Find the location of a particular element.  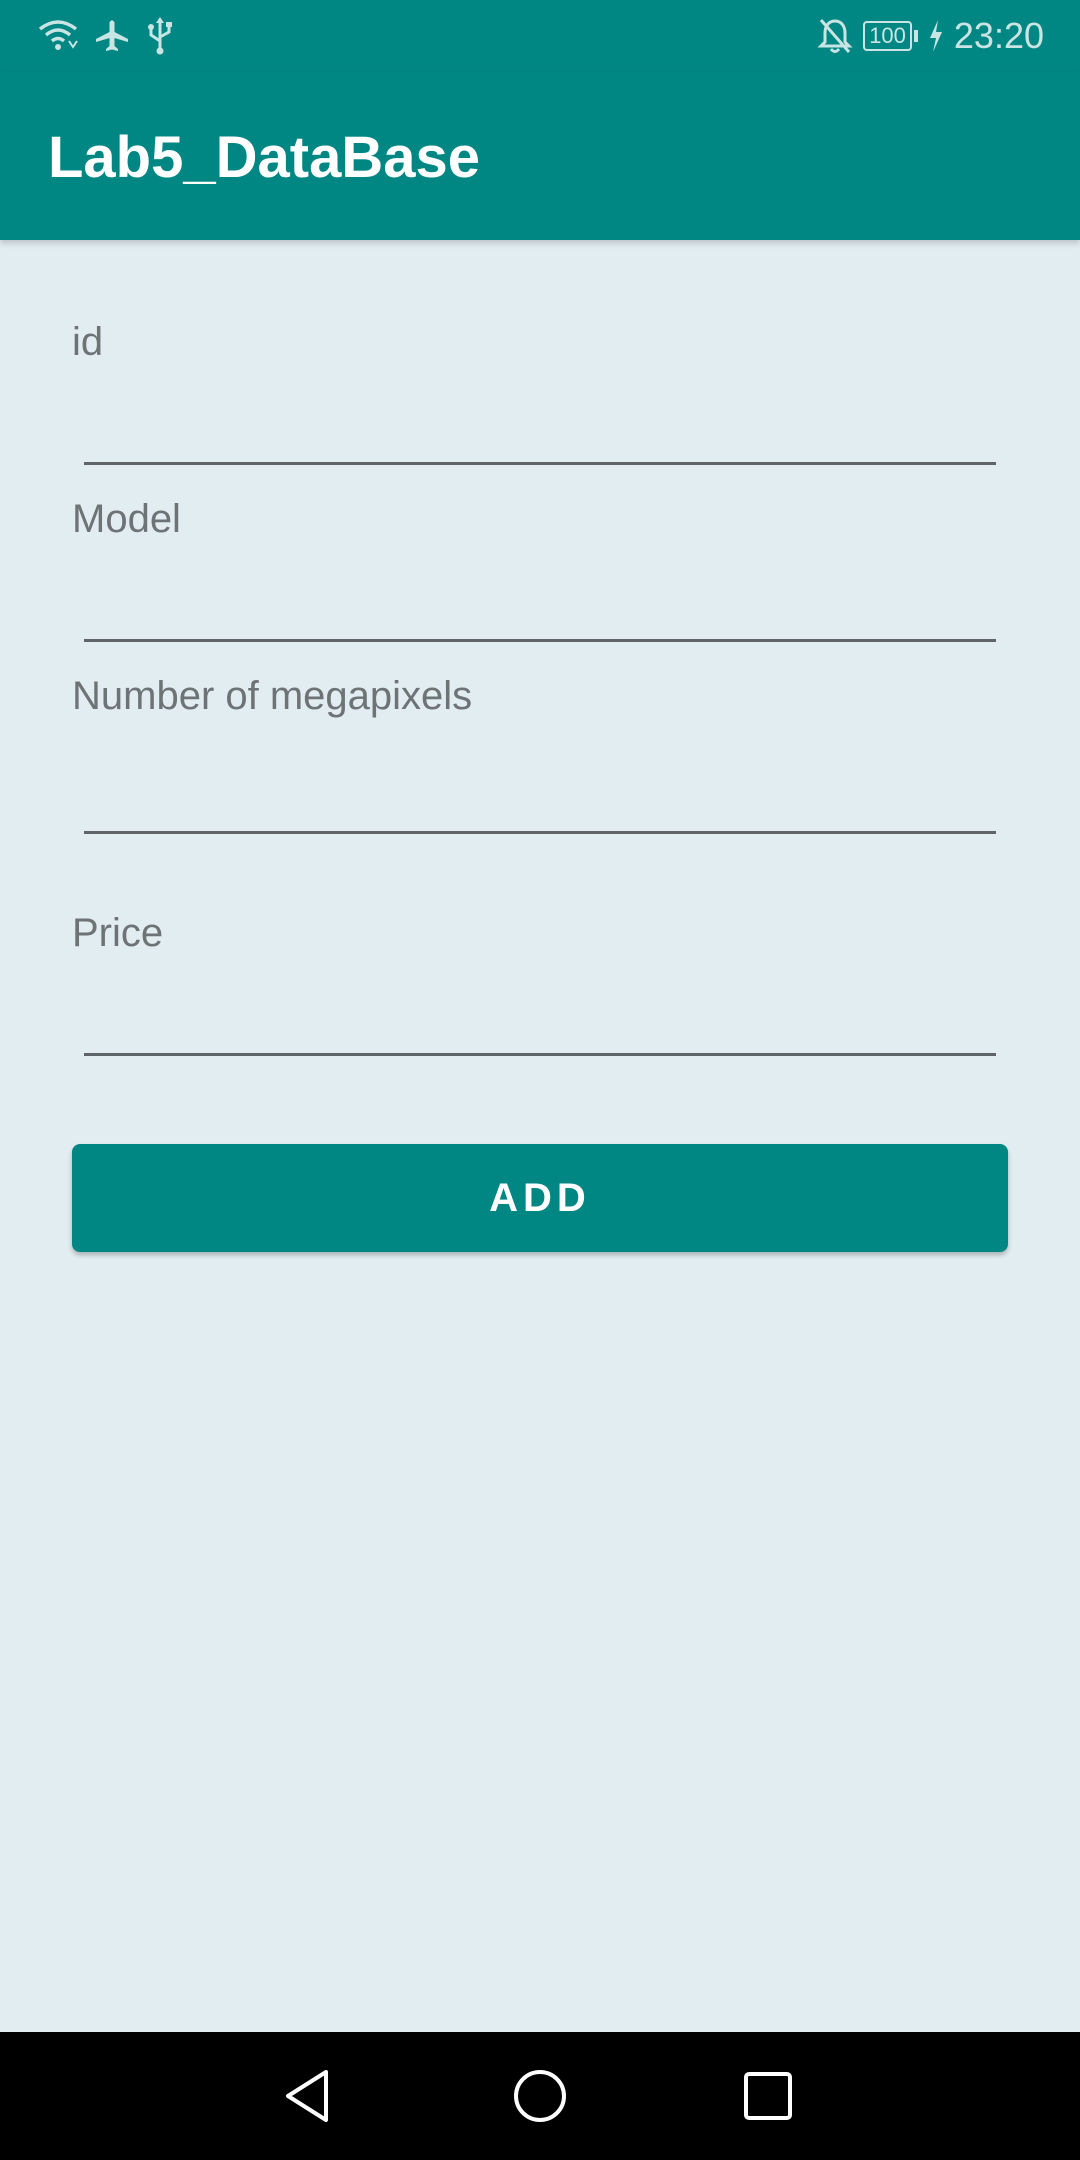

model-label: Model is located at coordinates (126, 519).